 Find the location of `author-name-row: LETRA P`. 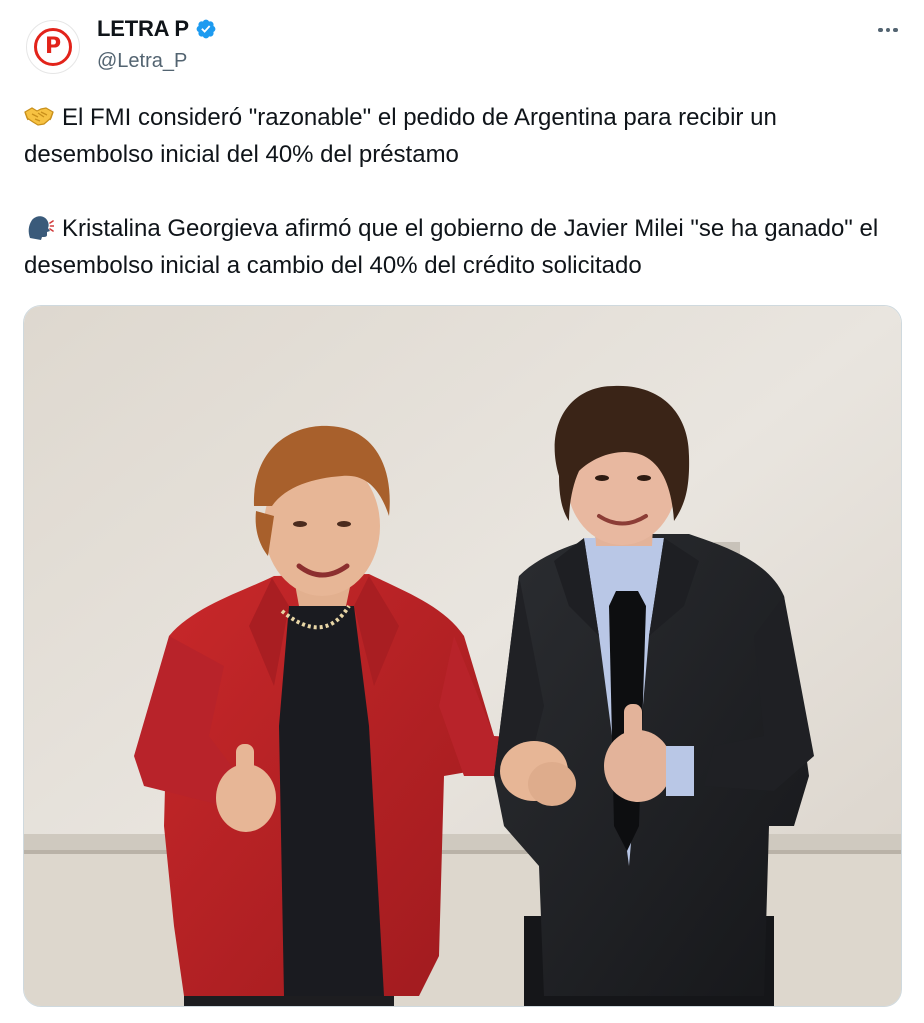

author-name-row: LETRA P is located at coordinates (157, 29).